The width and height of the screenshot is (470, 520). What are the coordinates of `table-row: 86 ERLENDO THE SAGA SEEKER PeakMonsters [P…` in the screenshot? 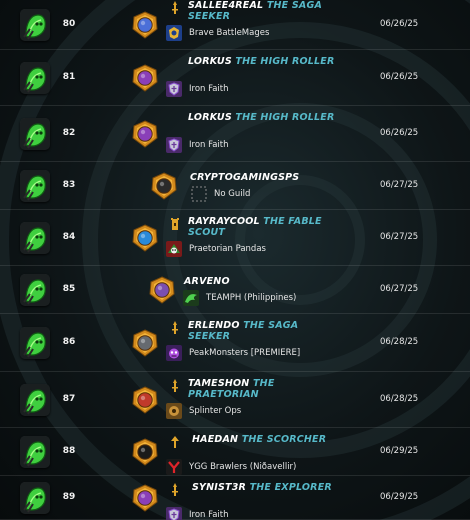 It's located at (235, 343).